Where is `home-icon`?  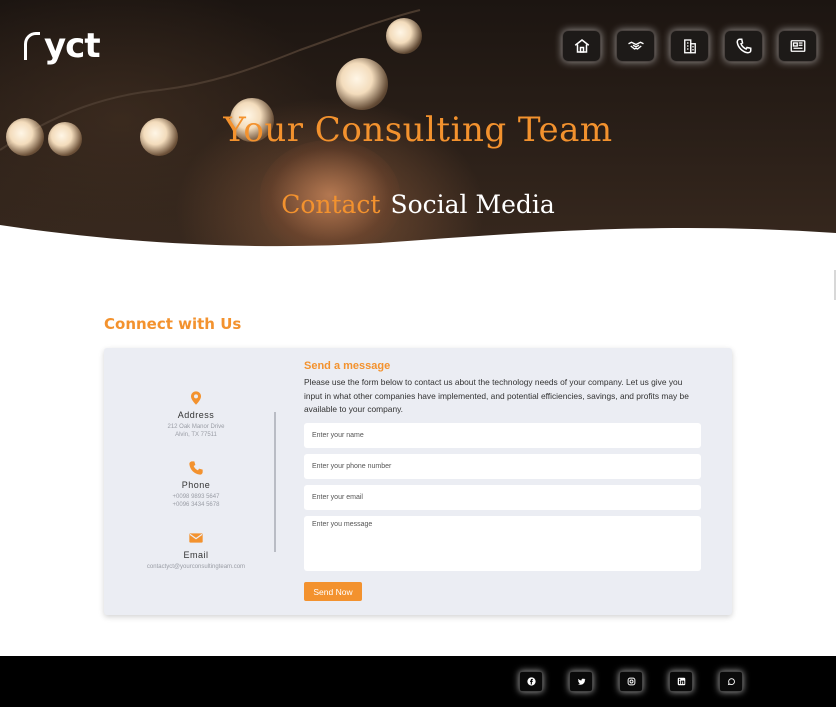
home-icon is located at coordinates (581, 46).